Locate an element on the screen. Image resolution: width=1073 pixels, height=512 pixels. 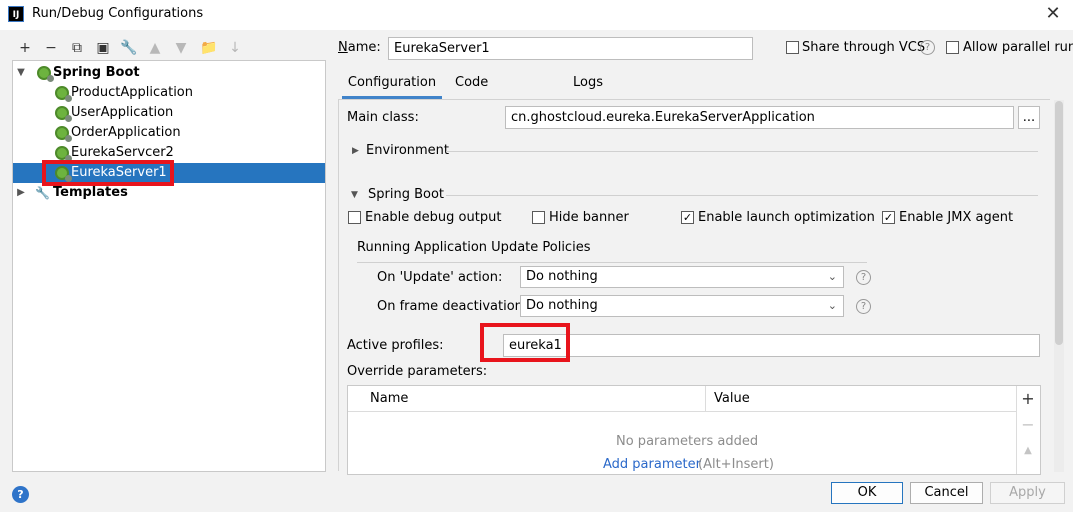
column-divider is located at coordinates (705, 399).